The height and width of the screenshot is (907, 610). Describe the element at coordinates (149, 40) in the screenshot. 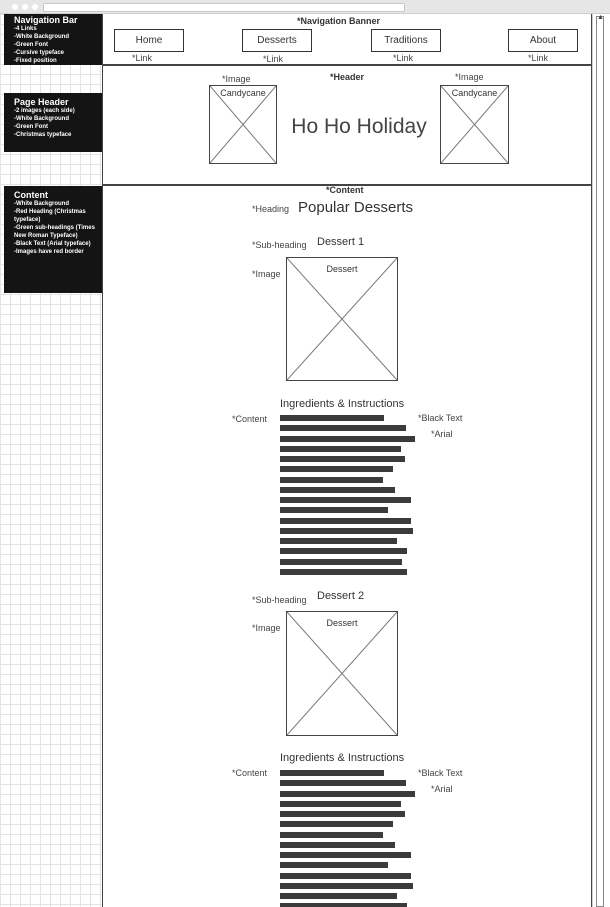

I see `nav-link-home: Home` at that location.